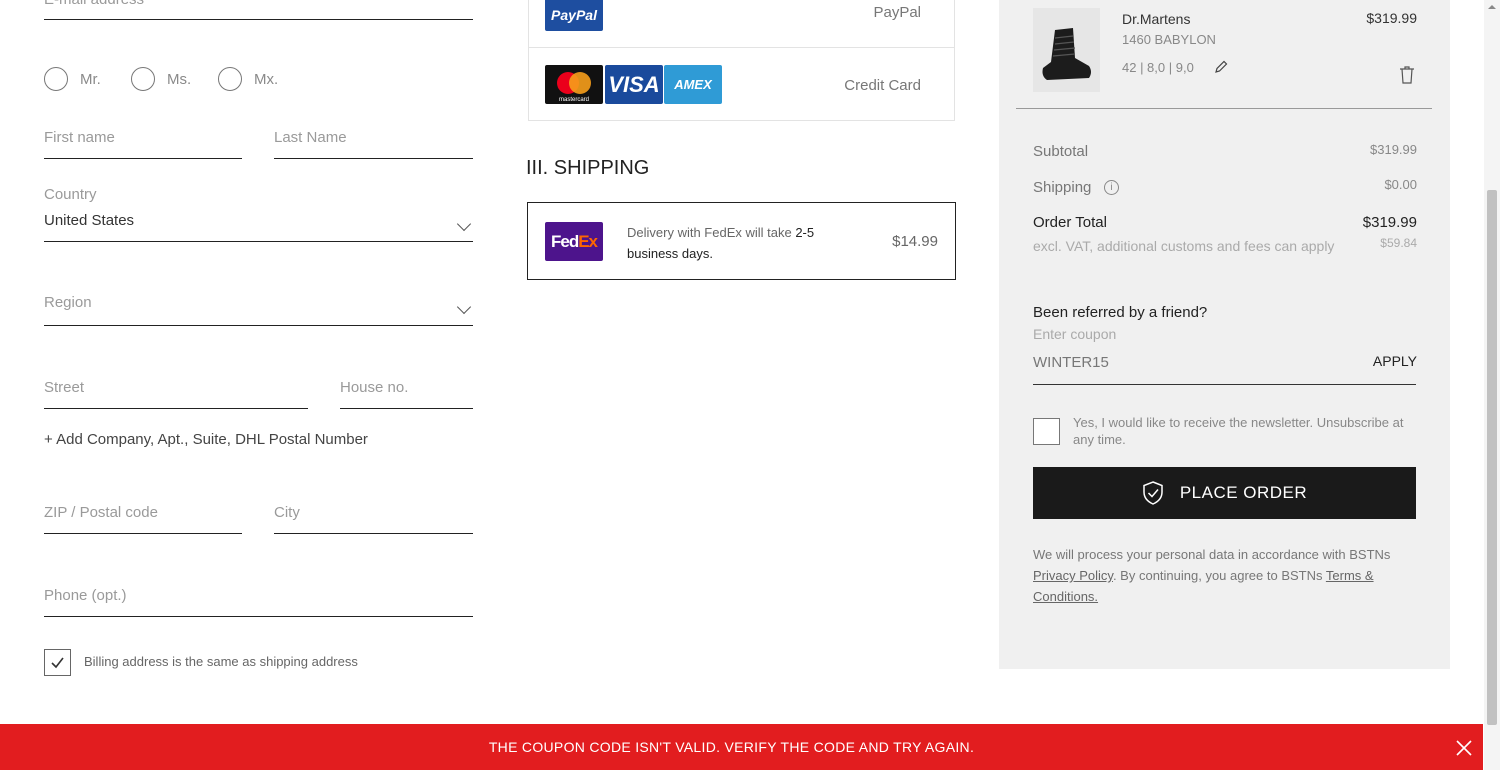  I want to click on billing-same-checkbox, so click(57, 662).